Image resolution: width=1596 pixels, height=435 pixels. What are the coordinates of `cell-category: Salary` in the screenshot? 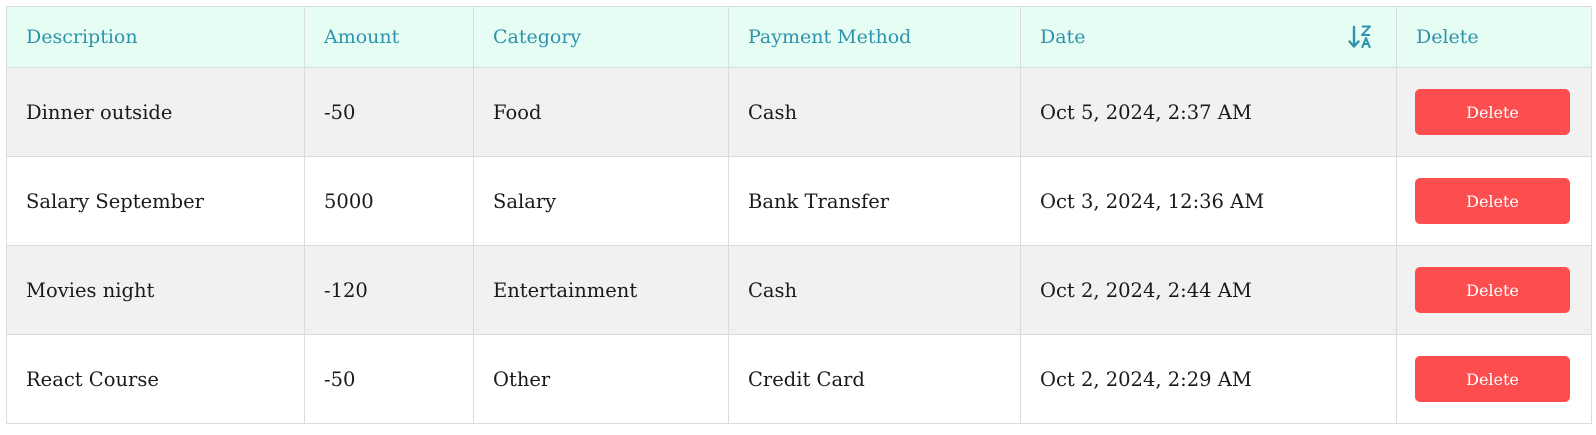 It's located at (601, 201).